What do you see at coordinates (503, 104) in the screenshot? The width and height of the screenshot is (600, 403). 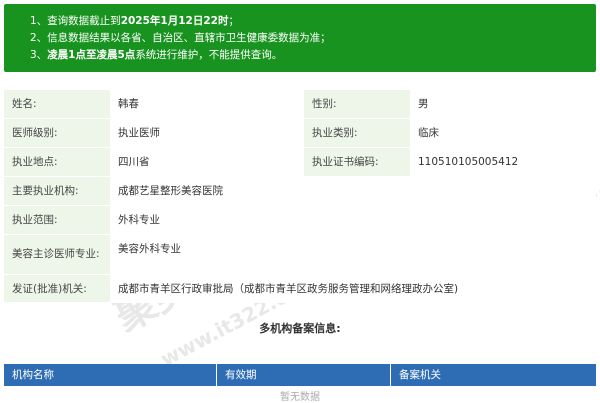 I see `gender-value: 男` at bounding box center [503, 104].